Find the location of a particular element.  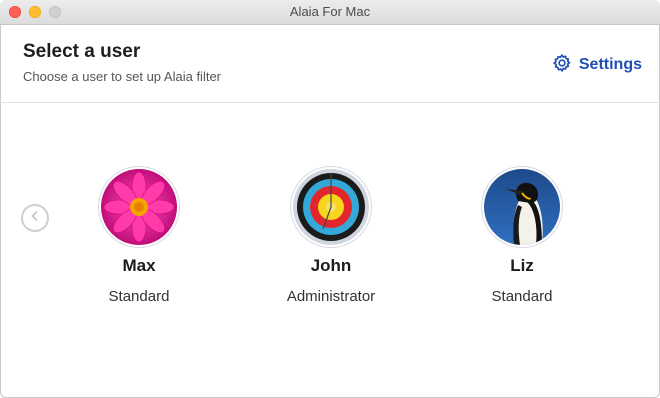

page-subtitle: Choose a user to set up Alaia filter is located at coordinates (122, 76).